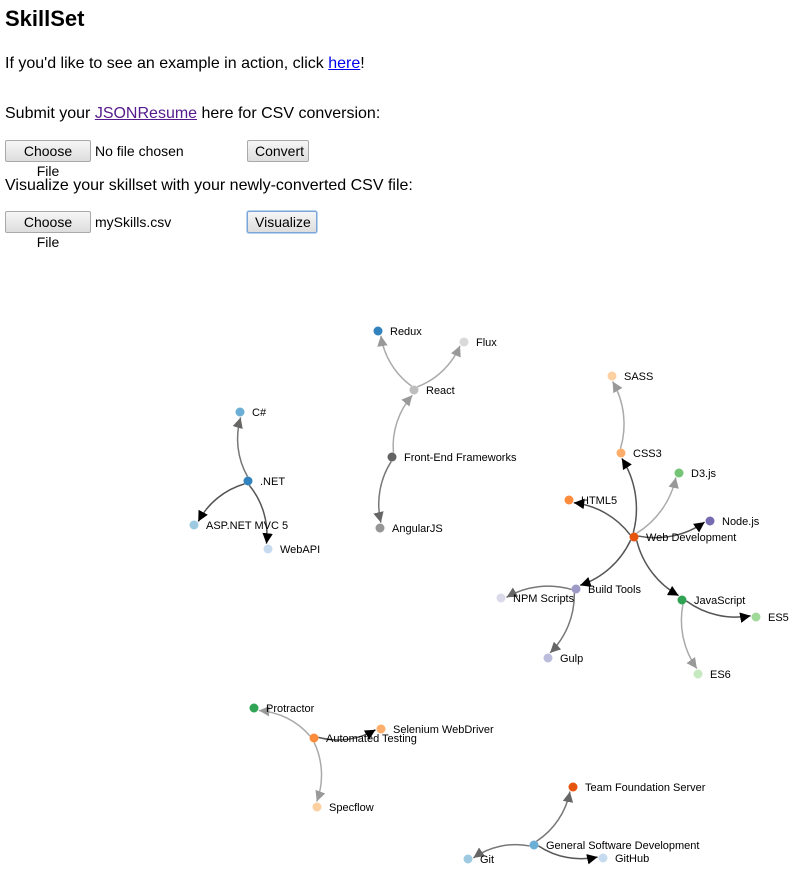  What do you see at coordinates (371, 739) in the screenshot?
I see `node-autotest-label: Automated Testing` at bounding box center [371, 739].